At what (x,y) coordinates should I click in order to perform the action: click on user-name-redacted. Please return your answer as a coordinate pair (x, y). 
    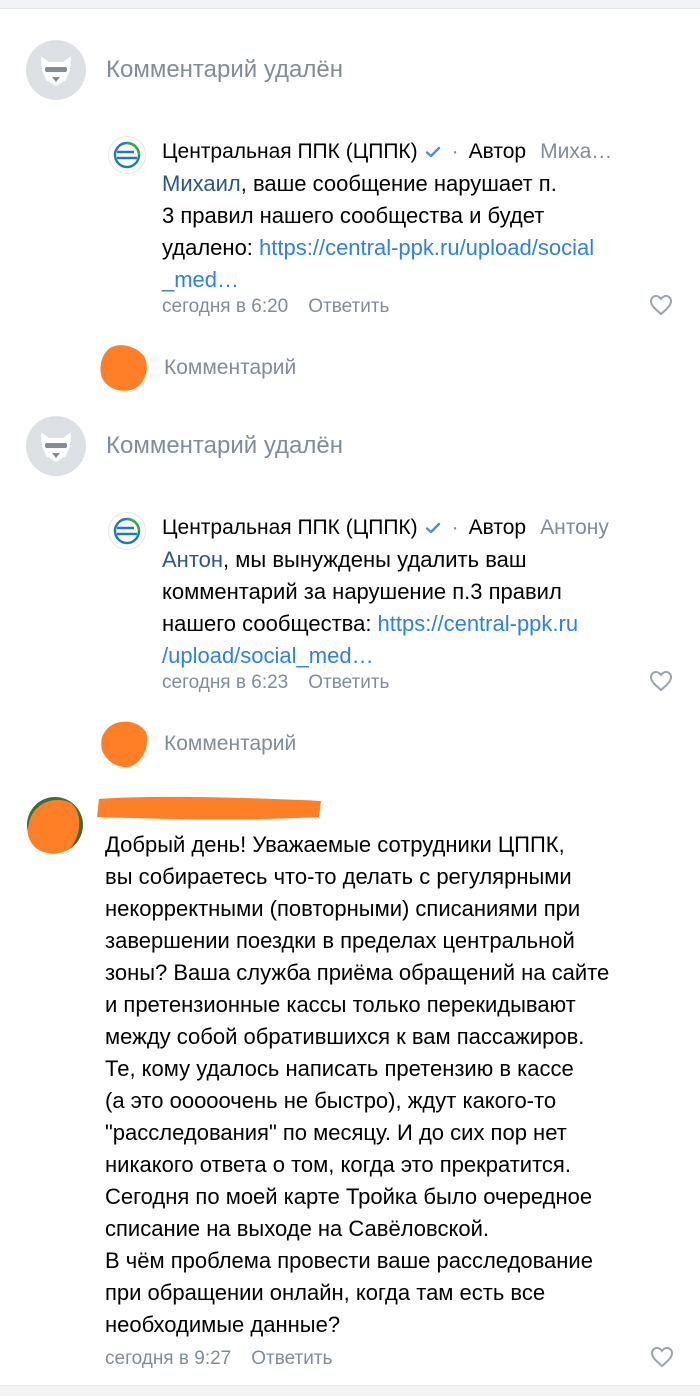
    Looking at the image, I should click on (210, 808).